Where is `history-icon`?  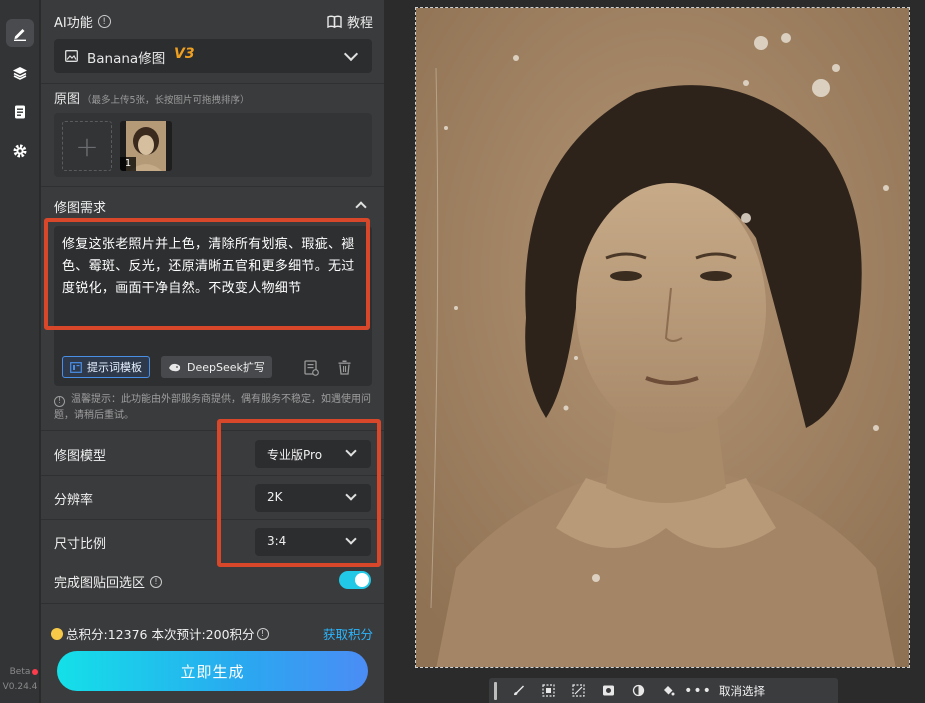
history-icon is located at coordinates (311, 370).